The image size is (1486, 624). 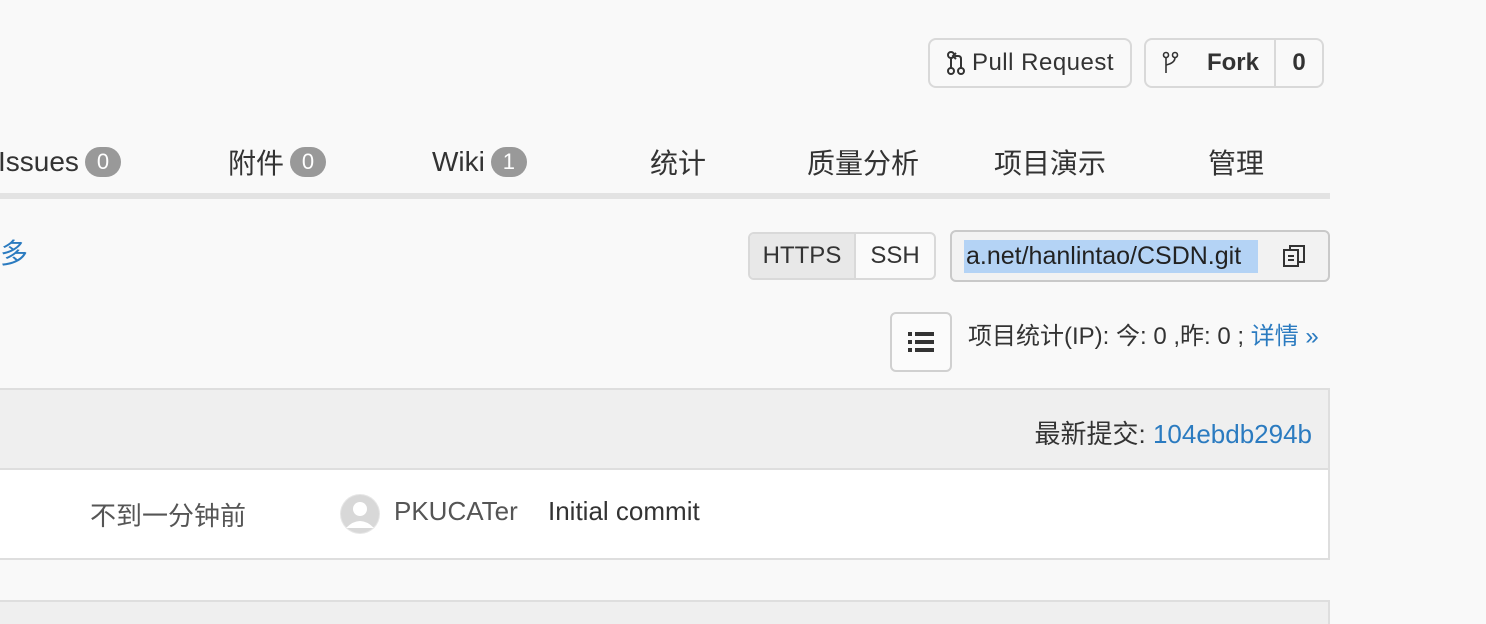 What do you see at coordinates (665, 196) in the screenshot?
I see `tabs-divider` at bounding box center [665, 196].